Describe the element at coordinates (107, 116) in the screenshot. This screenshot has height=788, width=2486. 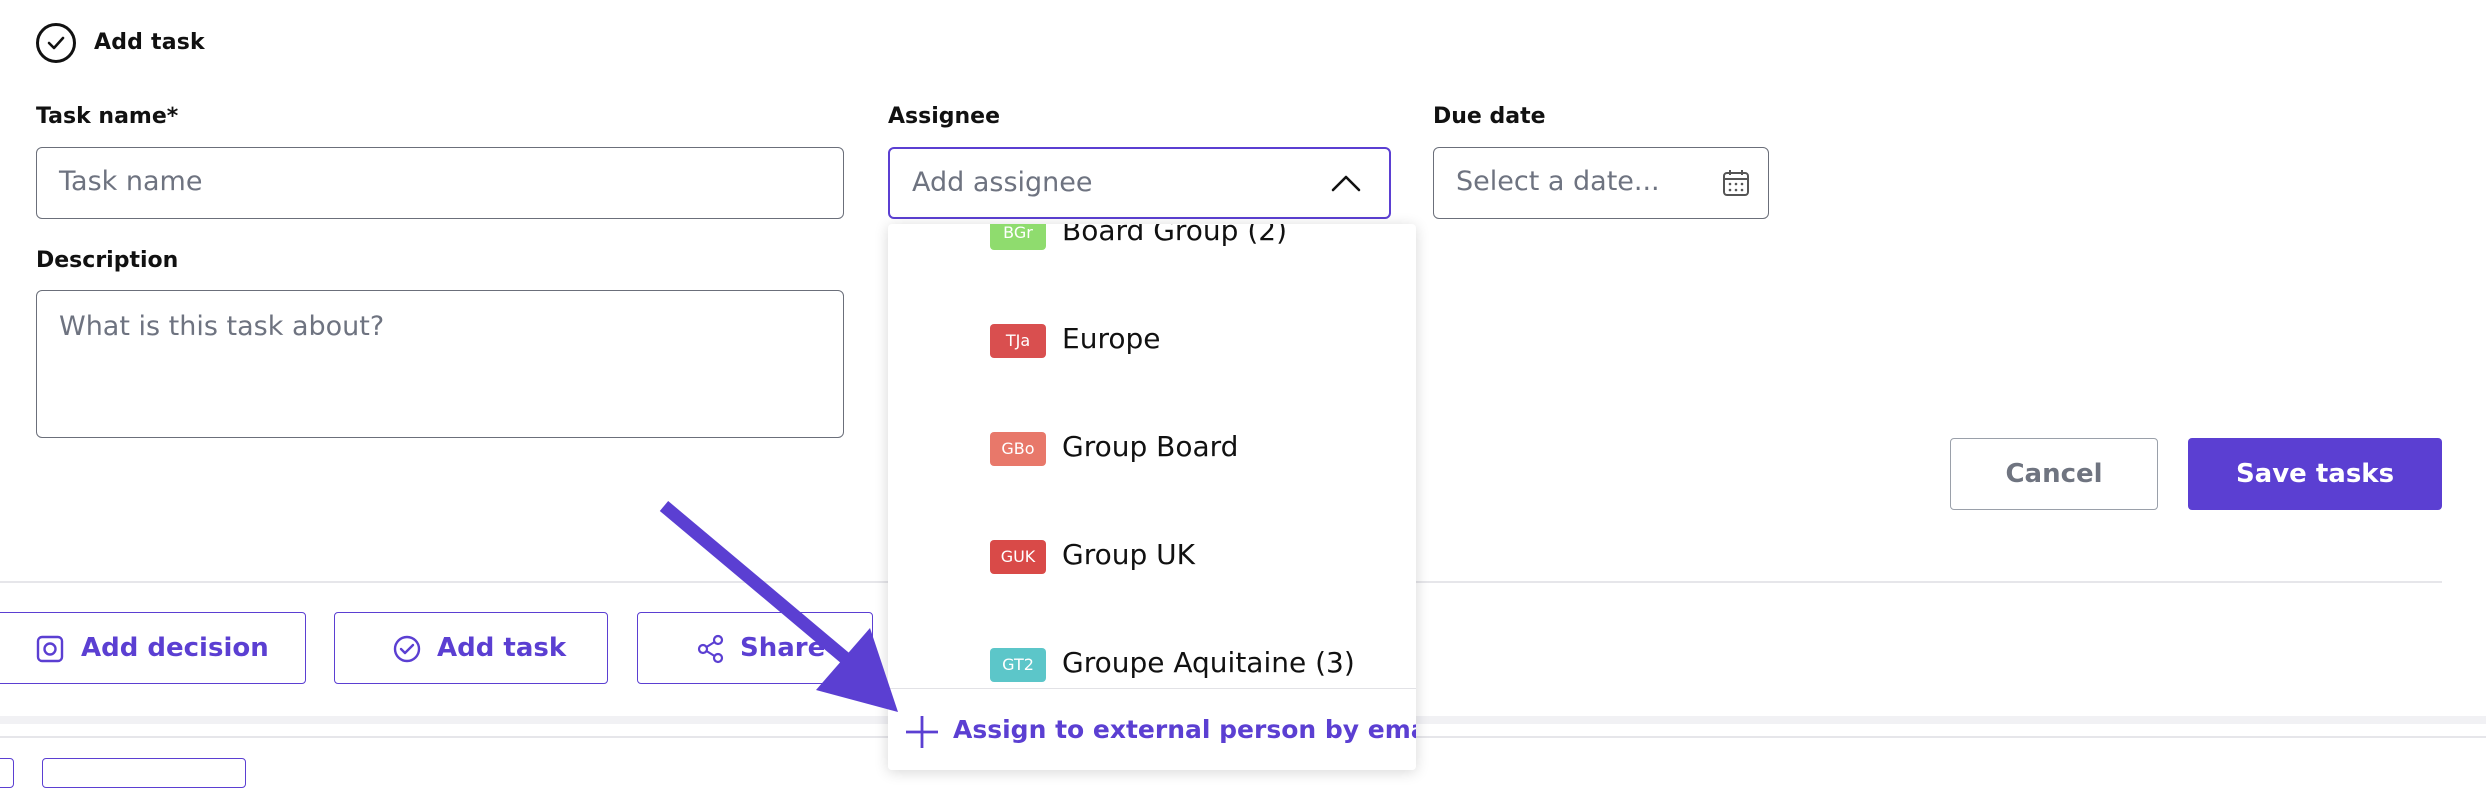
I see `task-name-label: Task name*` at that location.